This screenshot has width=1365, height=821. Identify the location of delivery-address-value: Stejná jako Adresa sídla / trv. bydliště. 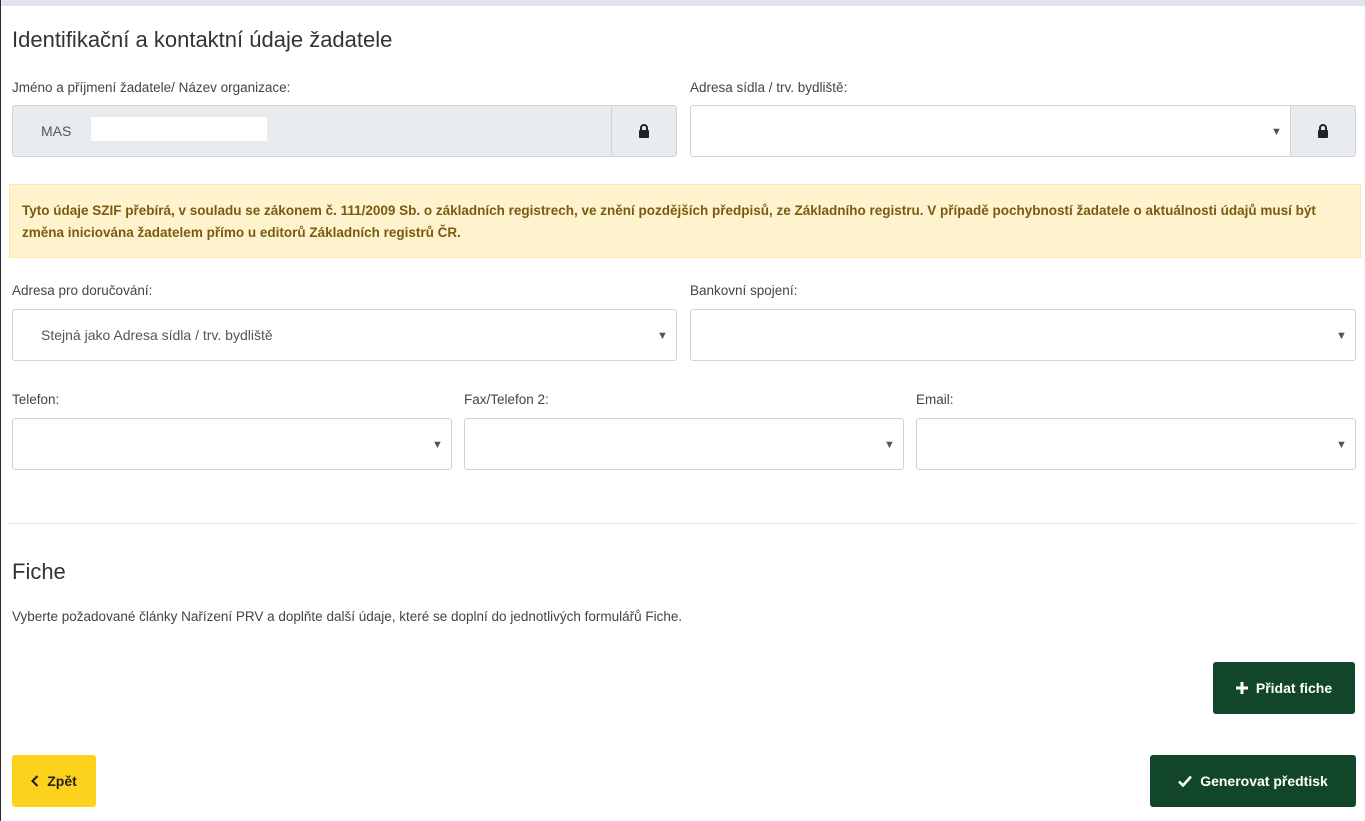
(157, 335).